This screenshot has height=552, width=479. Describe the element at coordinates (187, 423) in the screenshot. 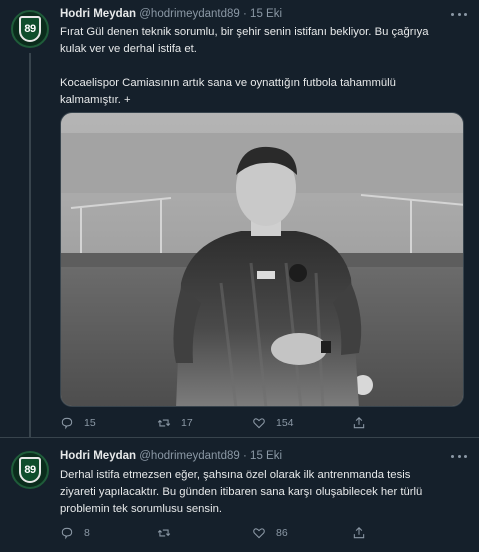

I see `retweet-count: 17` at that location.